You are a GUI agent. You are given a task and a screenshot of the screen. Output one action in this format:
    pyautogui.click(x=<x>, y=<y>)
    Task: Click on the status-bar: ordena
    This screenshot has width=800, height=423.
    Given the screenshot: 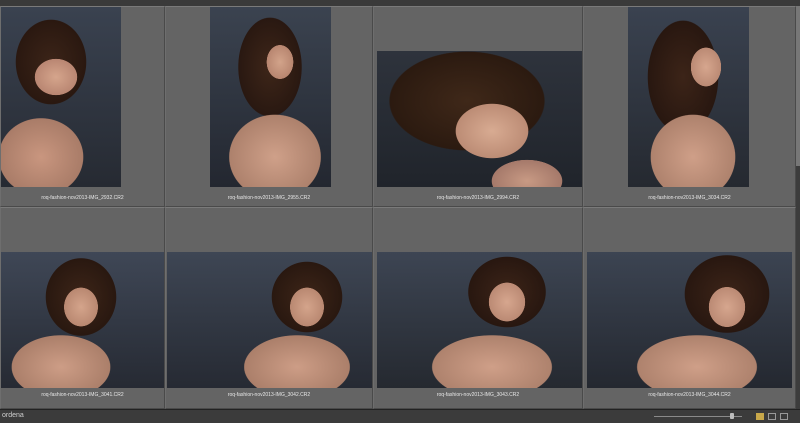 What is the action you would take?
    pyautogui.click(x=400, y=416)
    